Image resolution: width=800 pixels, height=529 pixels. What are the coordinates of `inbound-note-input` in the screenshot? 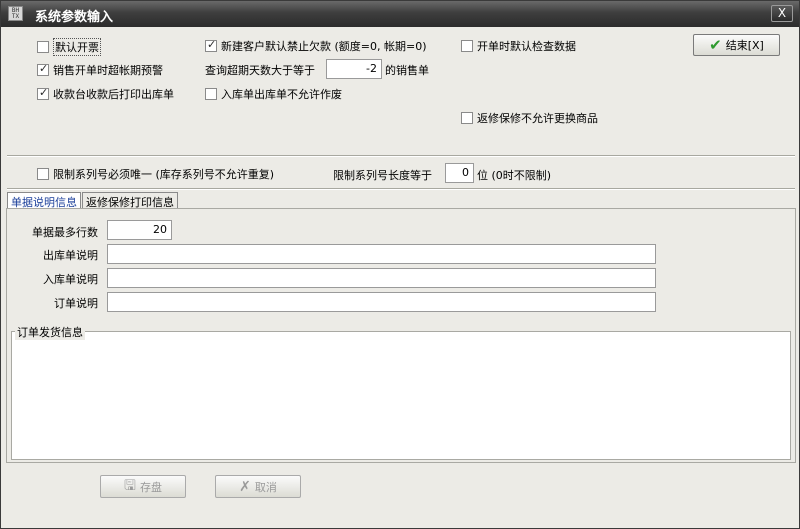 It's located at (381, 278).